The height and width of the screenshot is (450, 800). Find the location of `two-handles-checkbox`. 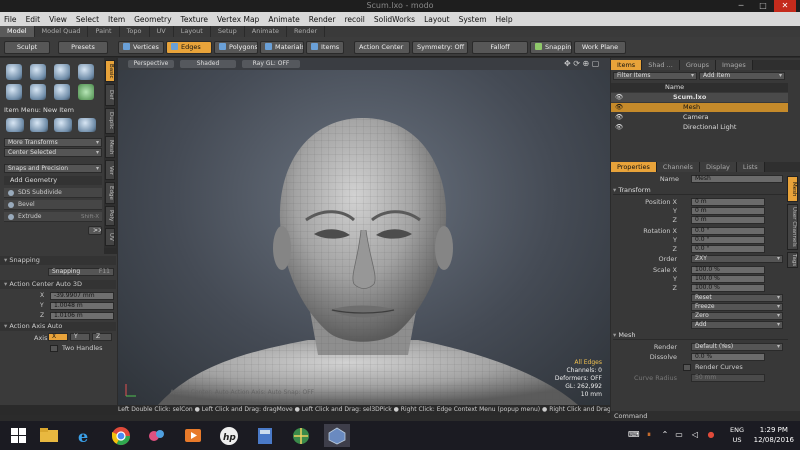

two-handles-checkbox is located at coordinates (54, 348).